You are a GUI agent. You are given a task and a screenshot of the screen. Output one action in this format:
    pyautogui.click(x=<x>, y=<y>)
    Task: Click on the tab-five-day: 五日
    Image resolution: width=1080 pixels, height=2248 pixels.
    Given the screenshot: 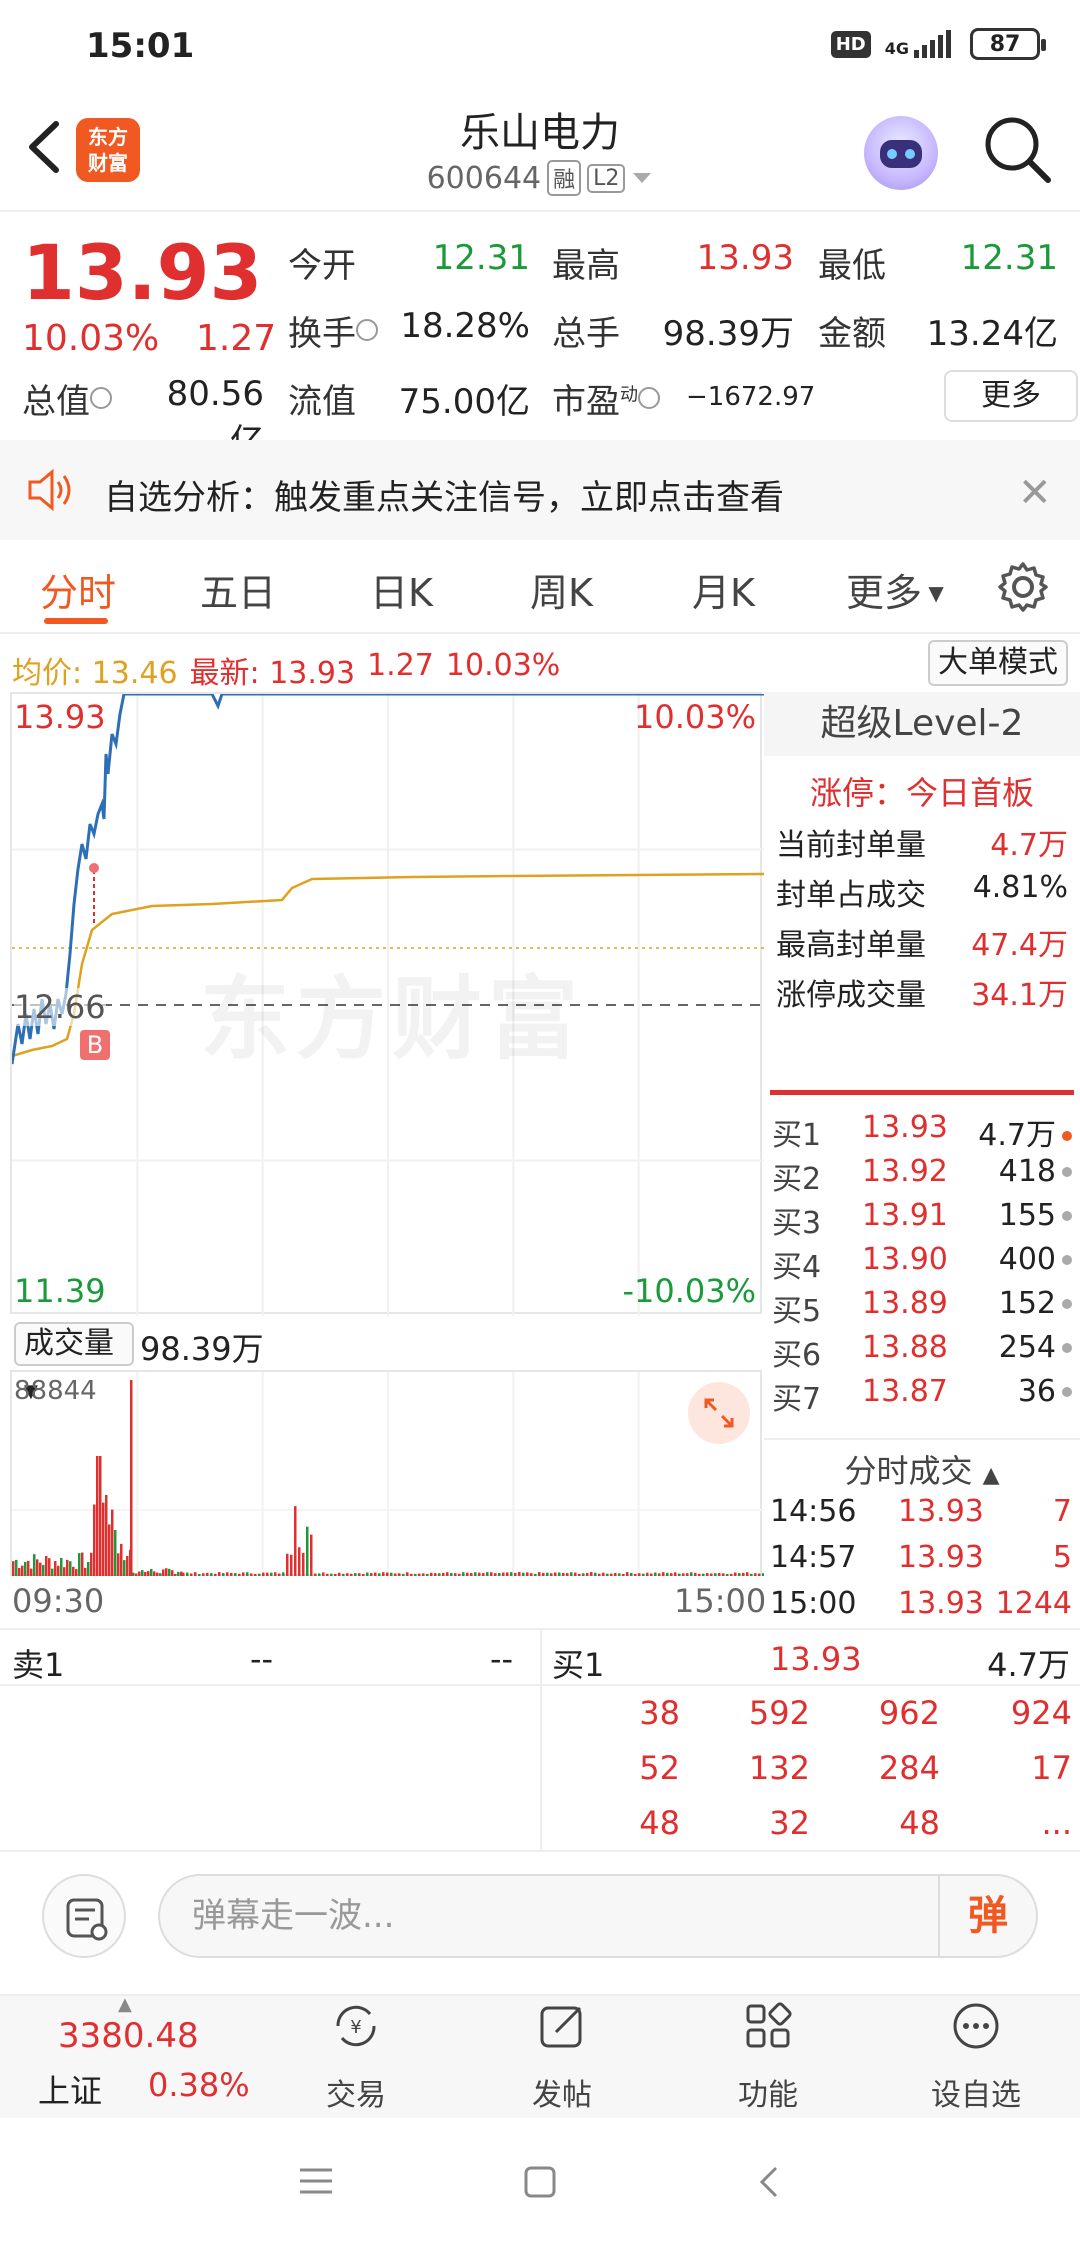 What is the action you would take?
    pyautogui.click(x=238, y=589)
    